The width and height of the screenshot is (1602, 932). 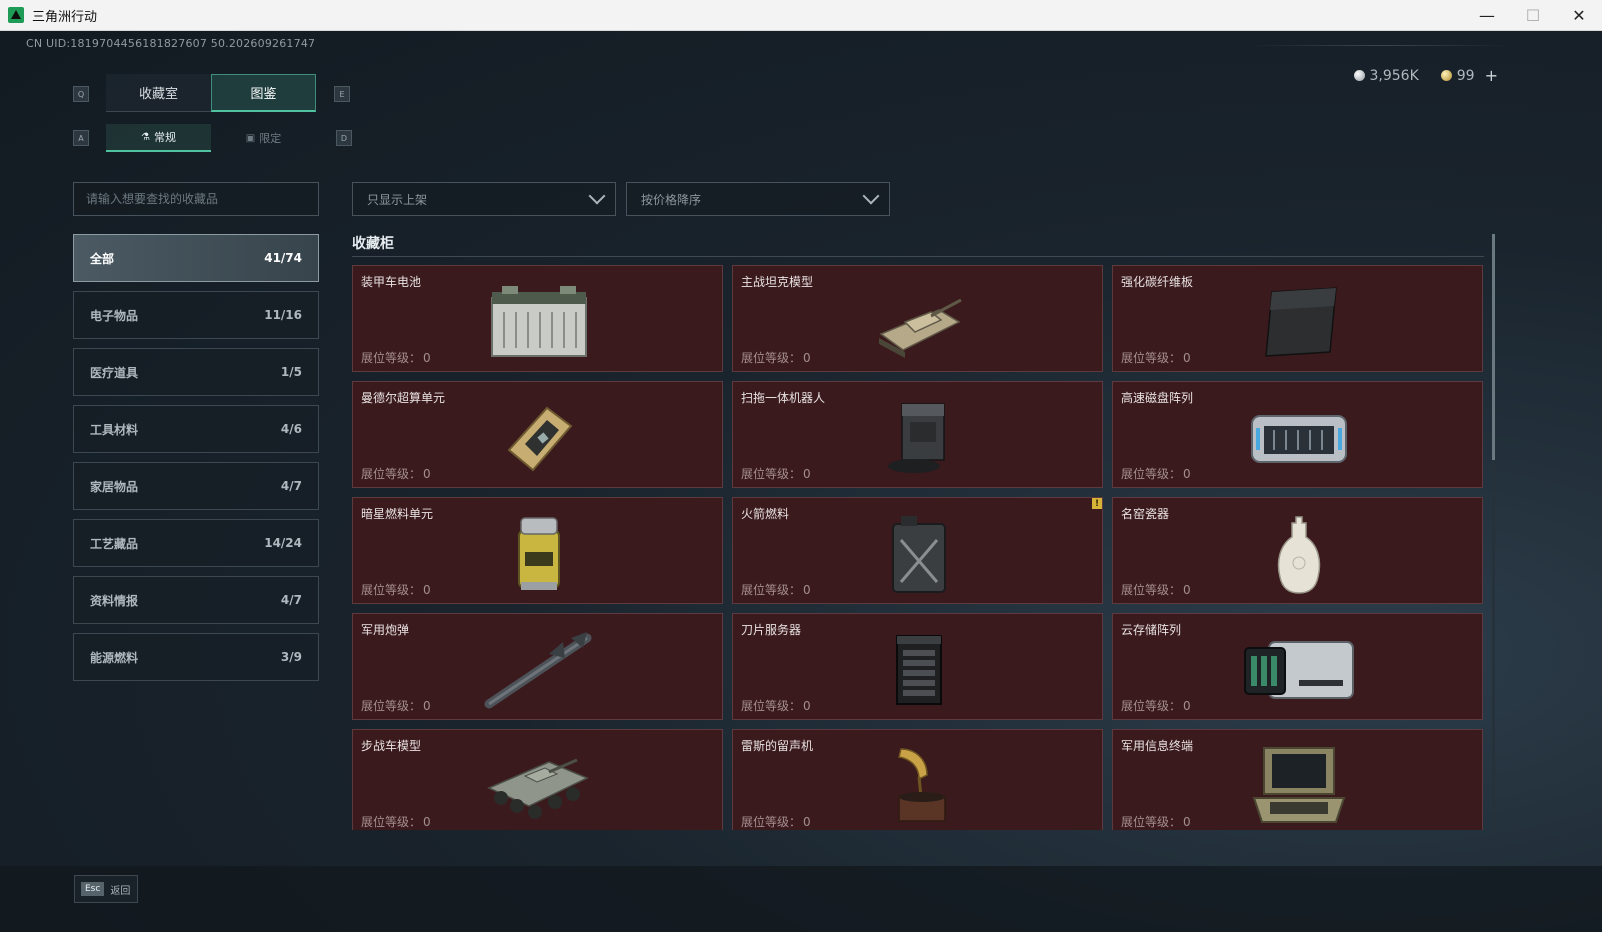 I want to click on esc-key-icon: Esc, so click(x=93, y=889).